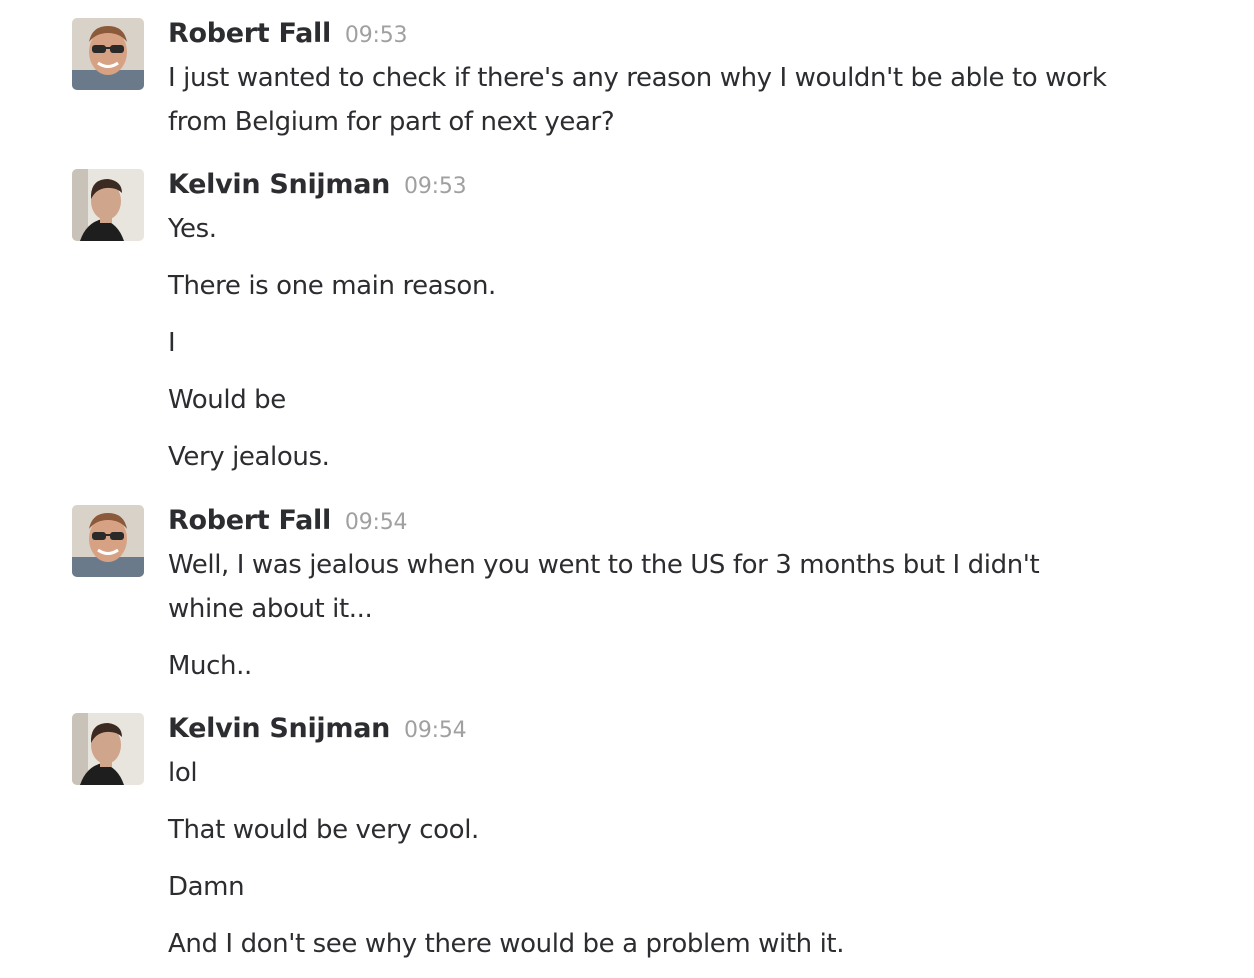 The image size is (1254, 978). I want to click on message-header: Kelvin Snijman 09:53, so click(317, 187).